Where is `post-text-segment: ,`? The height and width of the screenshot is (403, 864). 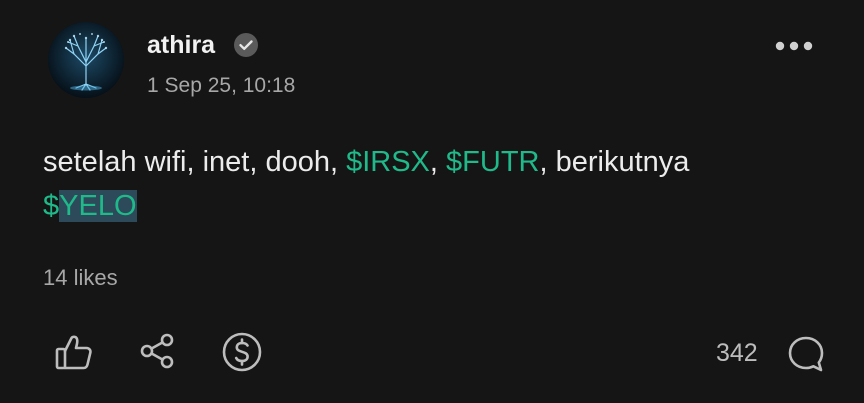
post-text-segment: , is located at coordinates (438, 162).